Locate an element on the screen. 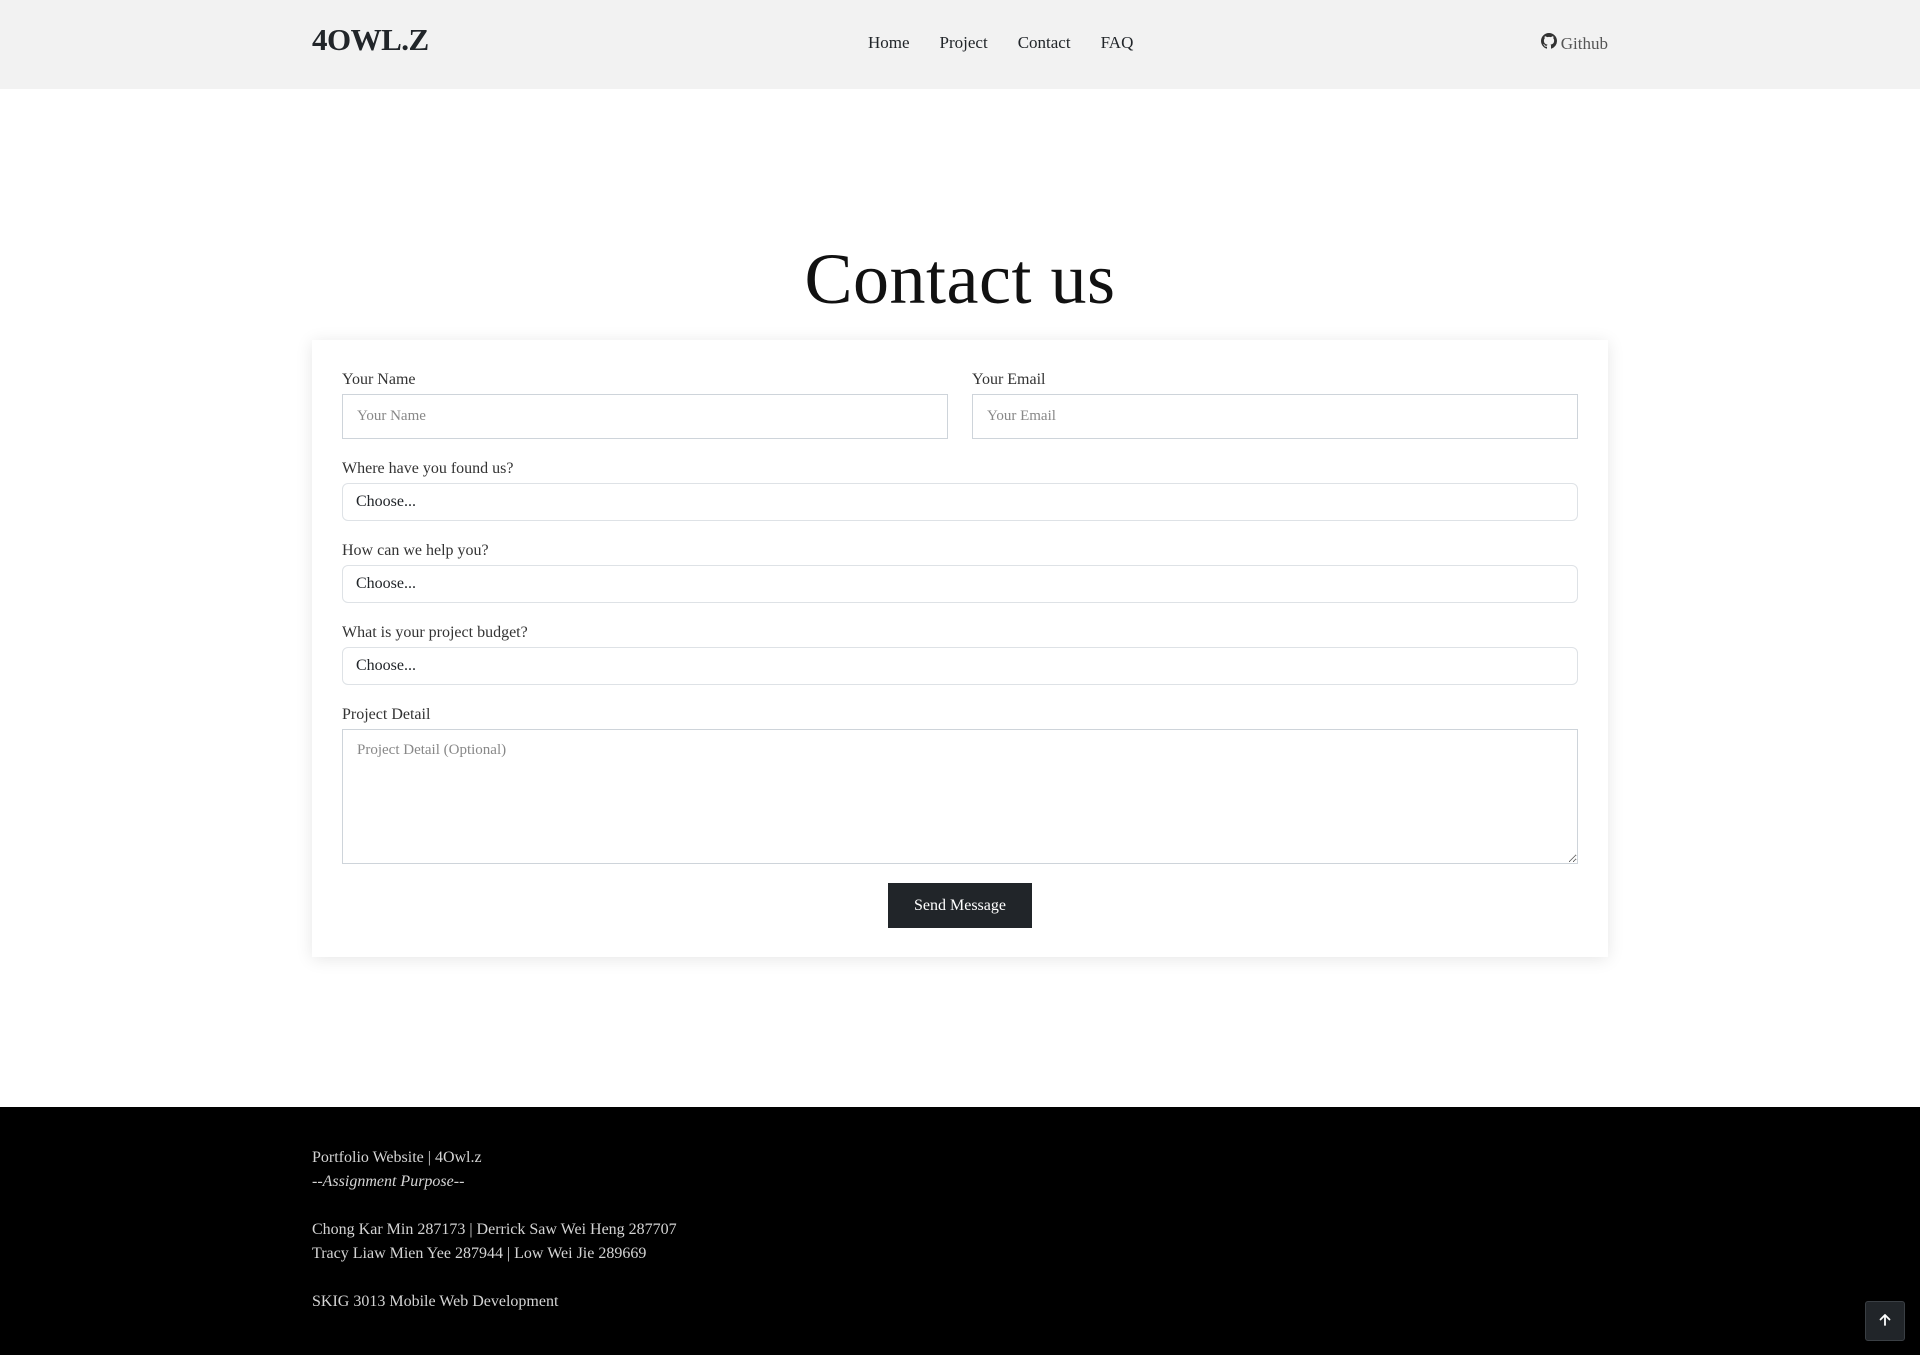 The image size is (1920, 1355). footer-purpose: --Assignment Purpose-- is located at coordinates (388, 1181).